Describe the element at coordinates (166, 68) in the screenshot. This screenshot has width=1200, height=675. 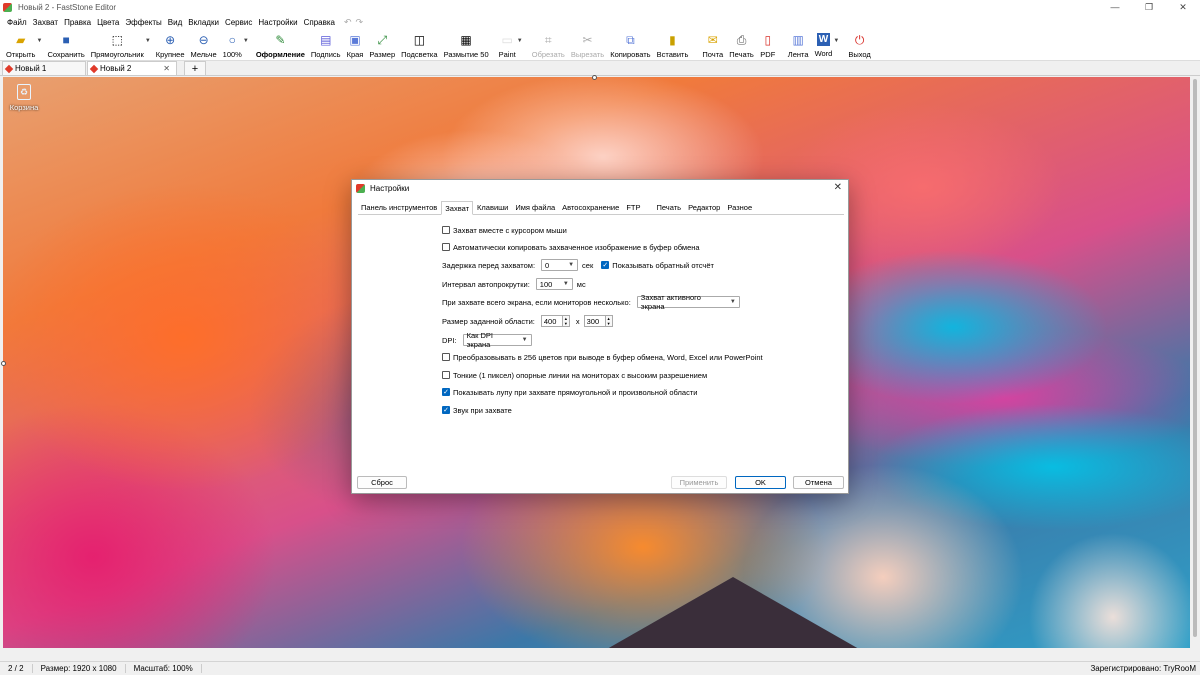
I see `close-tab-icon: ✕` at that location.